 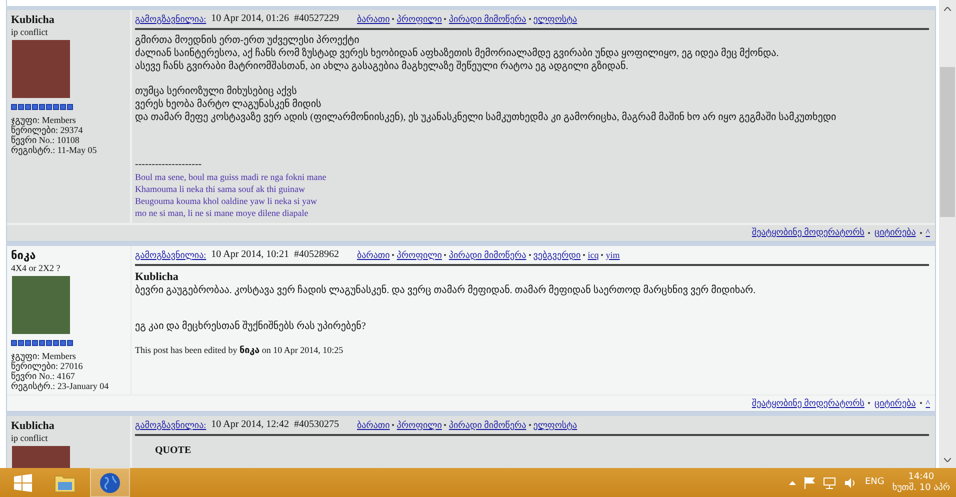 What do you see at coordinates (557, 254) in the screenshot?
I see `header-link: ვებგვერდი` at bounding box center [557, 254].